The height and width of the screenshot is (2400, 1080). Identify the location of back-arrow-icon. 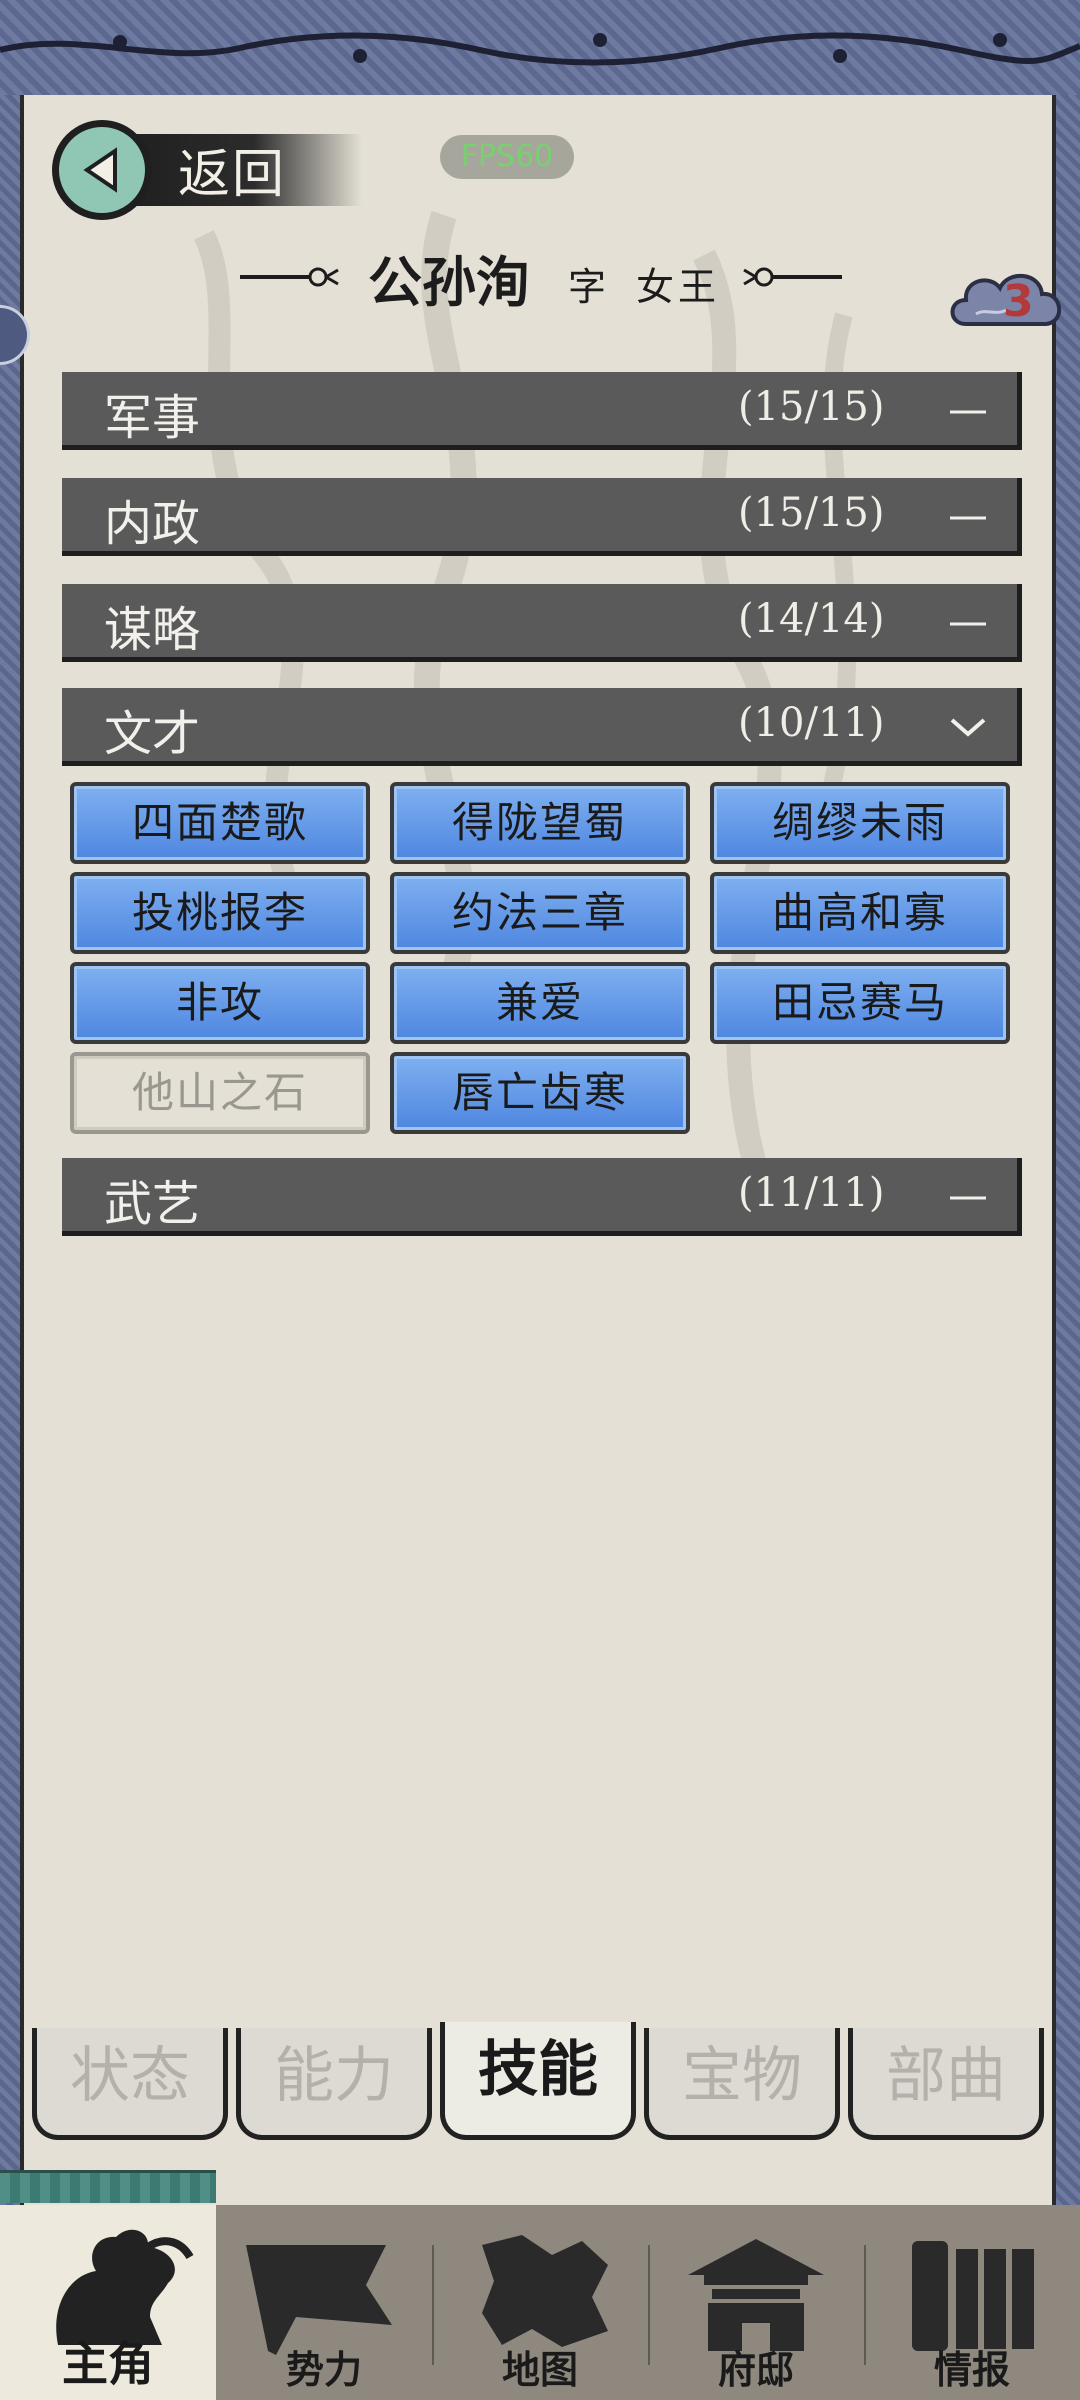
(102, 170).